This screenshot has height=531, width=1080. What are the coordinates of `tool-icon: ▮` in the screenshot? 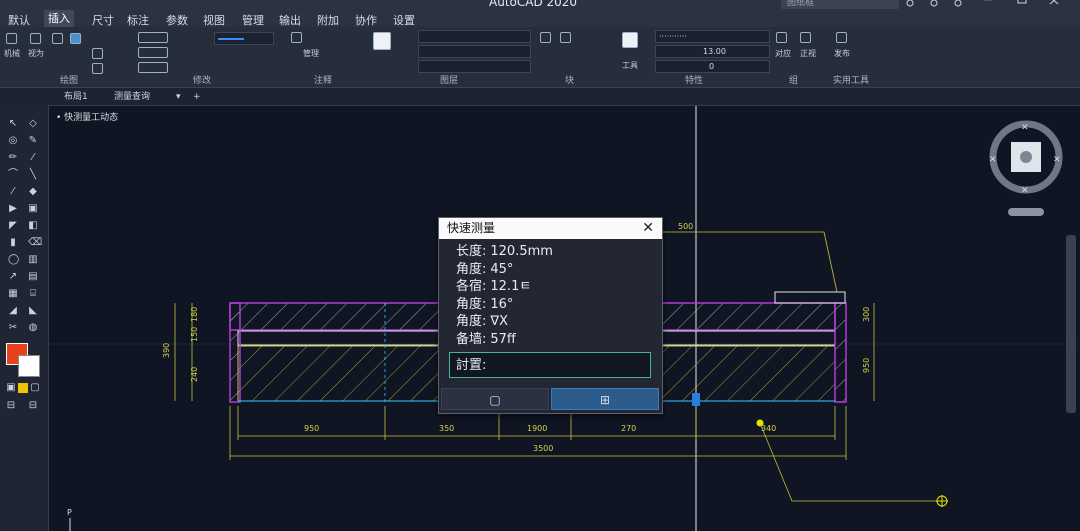 It's located at (13, 243).